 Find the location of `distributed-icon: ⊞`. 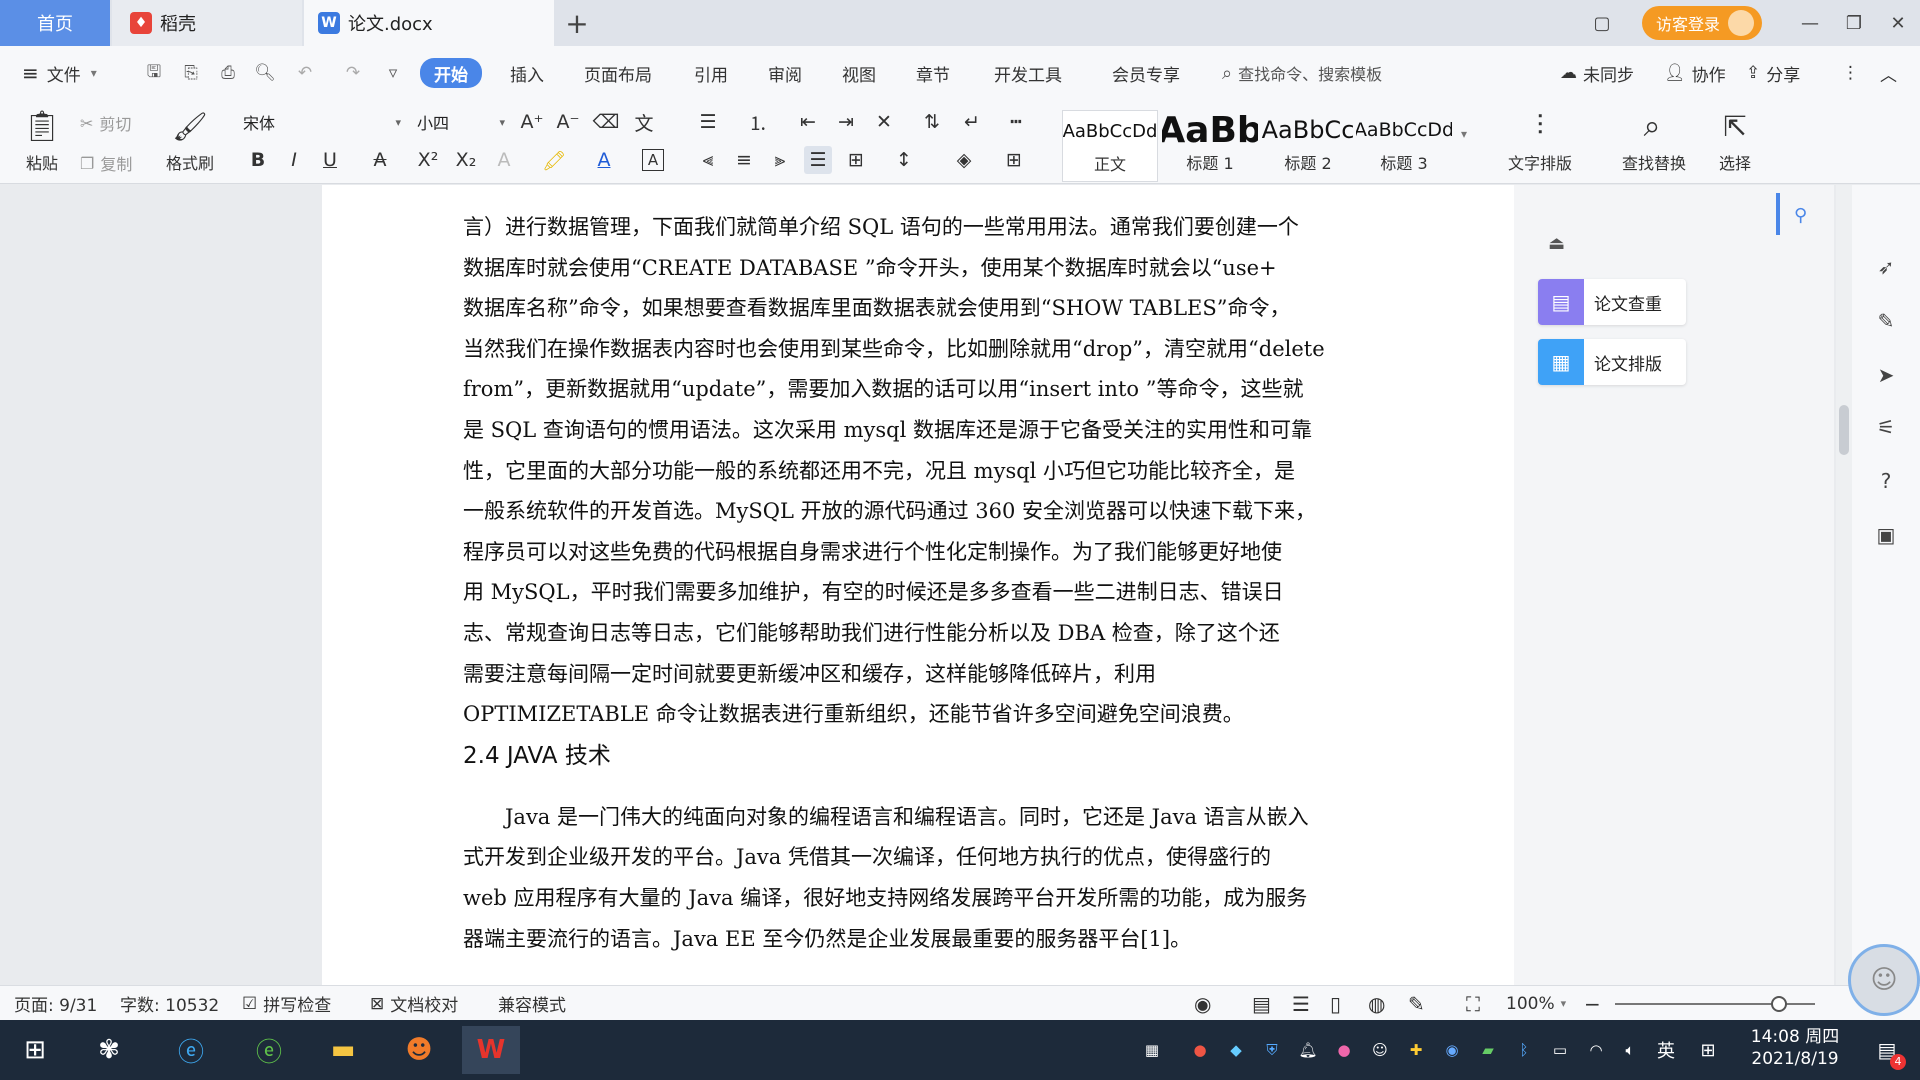

distributed-icon: ⊞ is located at coordinates (856, 160).